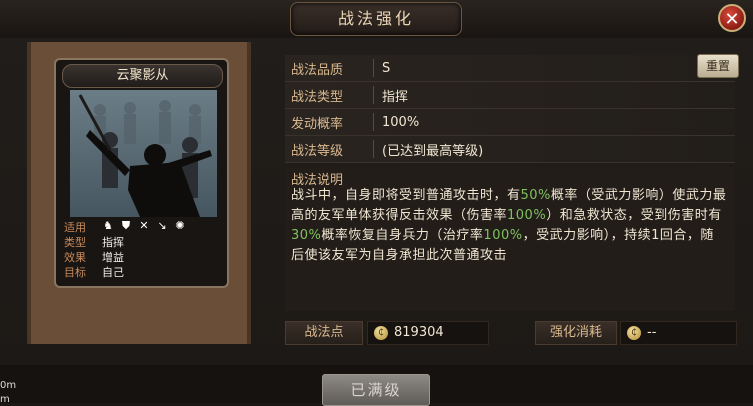  What do you see at coordinates (401, 122) in the screenshot?
I see `attr-value: 100%` at bounding box center [401, 122].